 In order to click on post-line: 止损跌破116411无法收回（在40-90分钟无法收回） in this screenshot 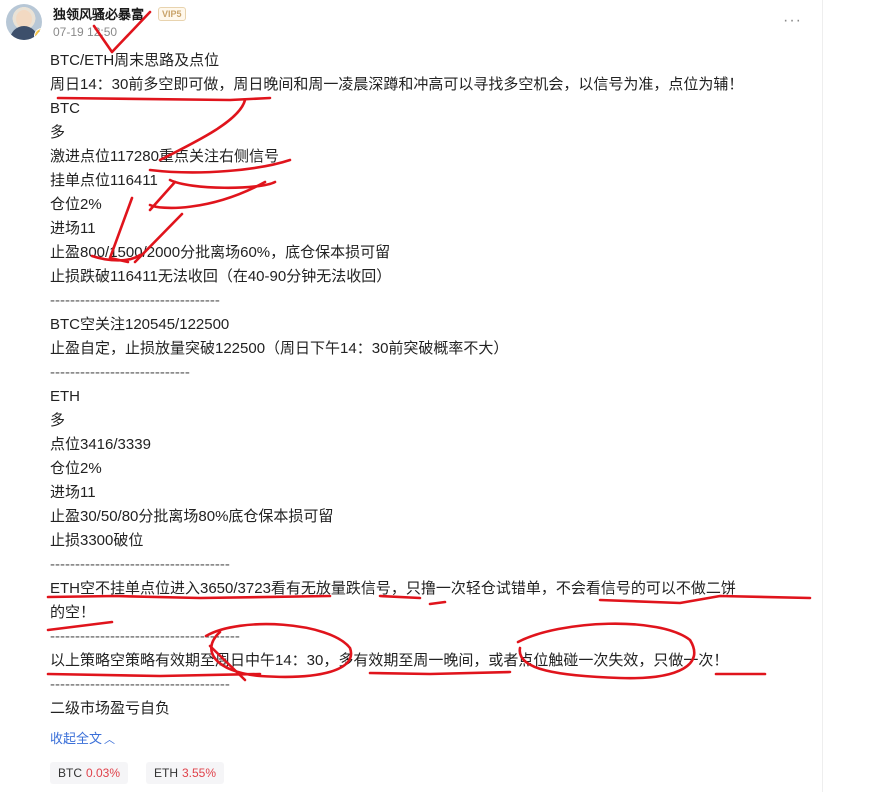, I will do `click(221, 276)`.